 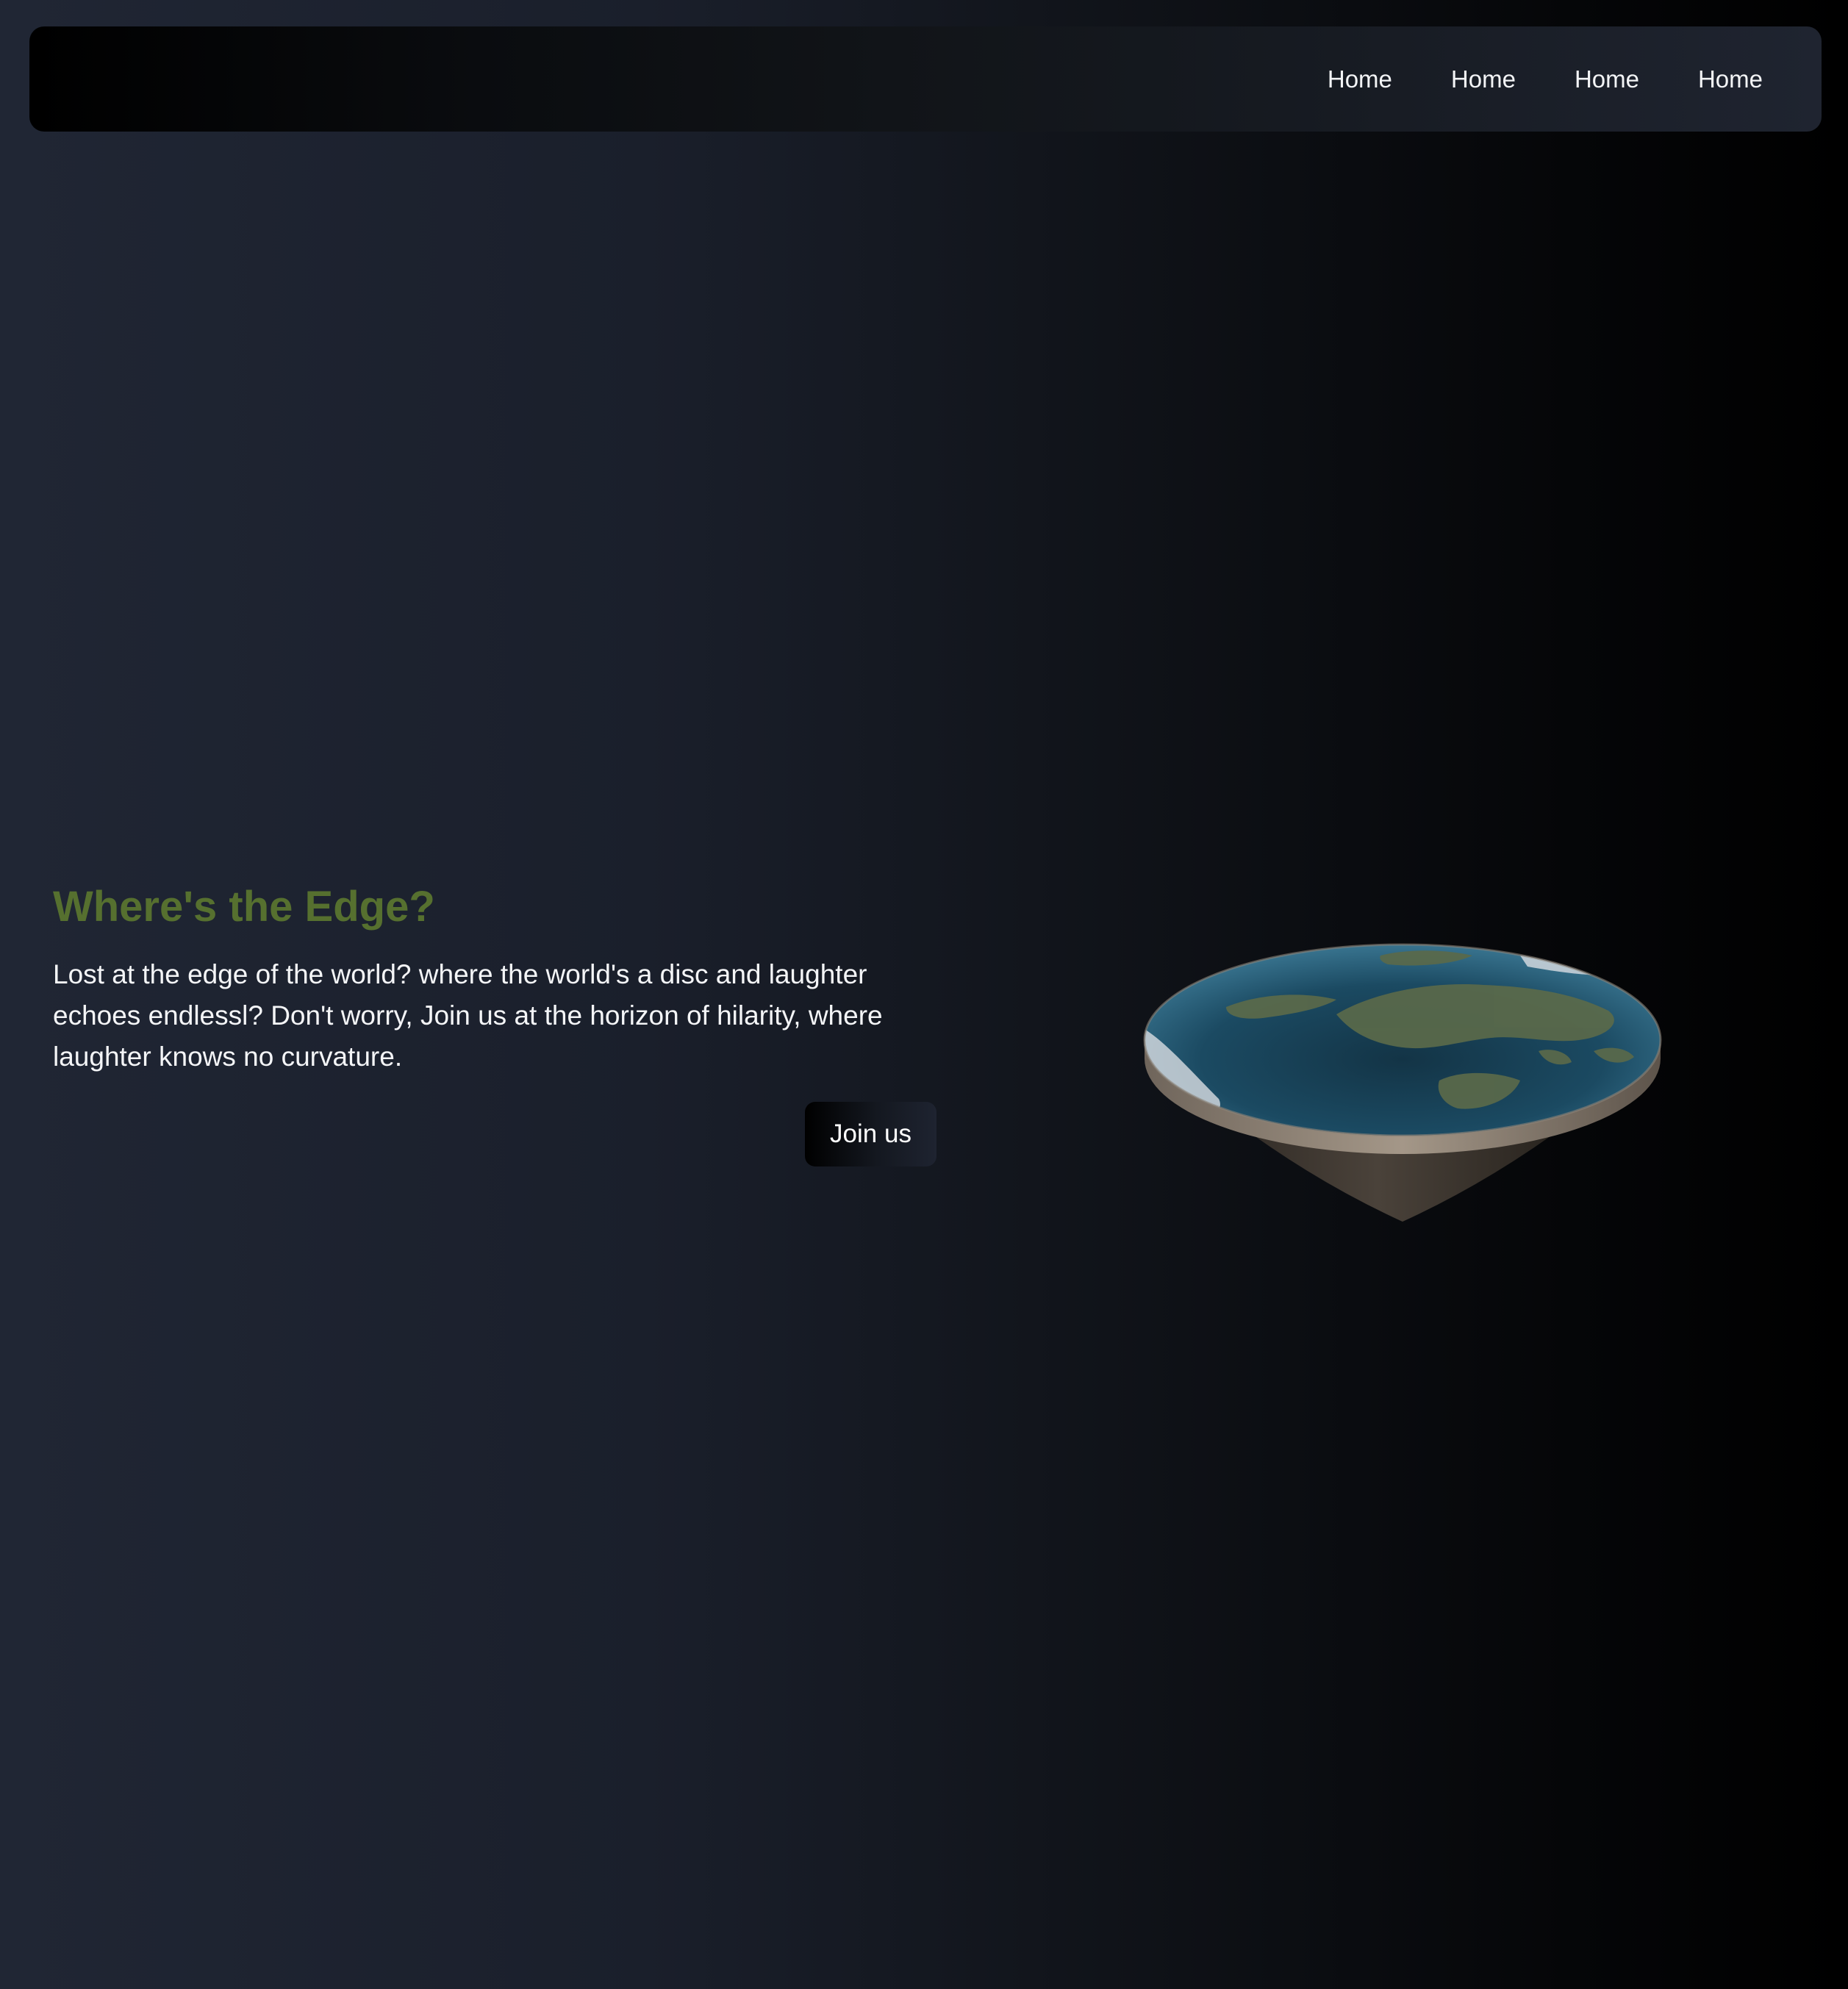 I want to click on nav-link-home-4: Home, so click(x=1731, y=79).